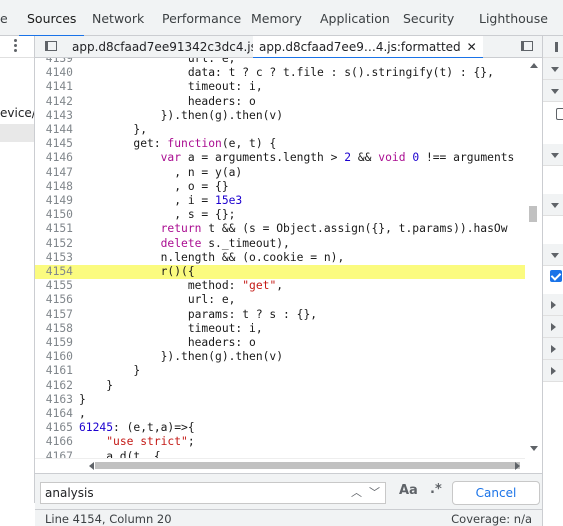  Describe the element at coordinates (280, 371) in the screenshot. I see `code-line: 4161 }` at that location.